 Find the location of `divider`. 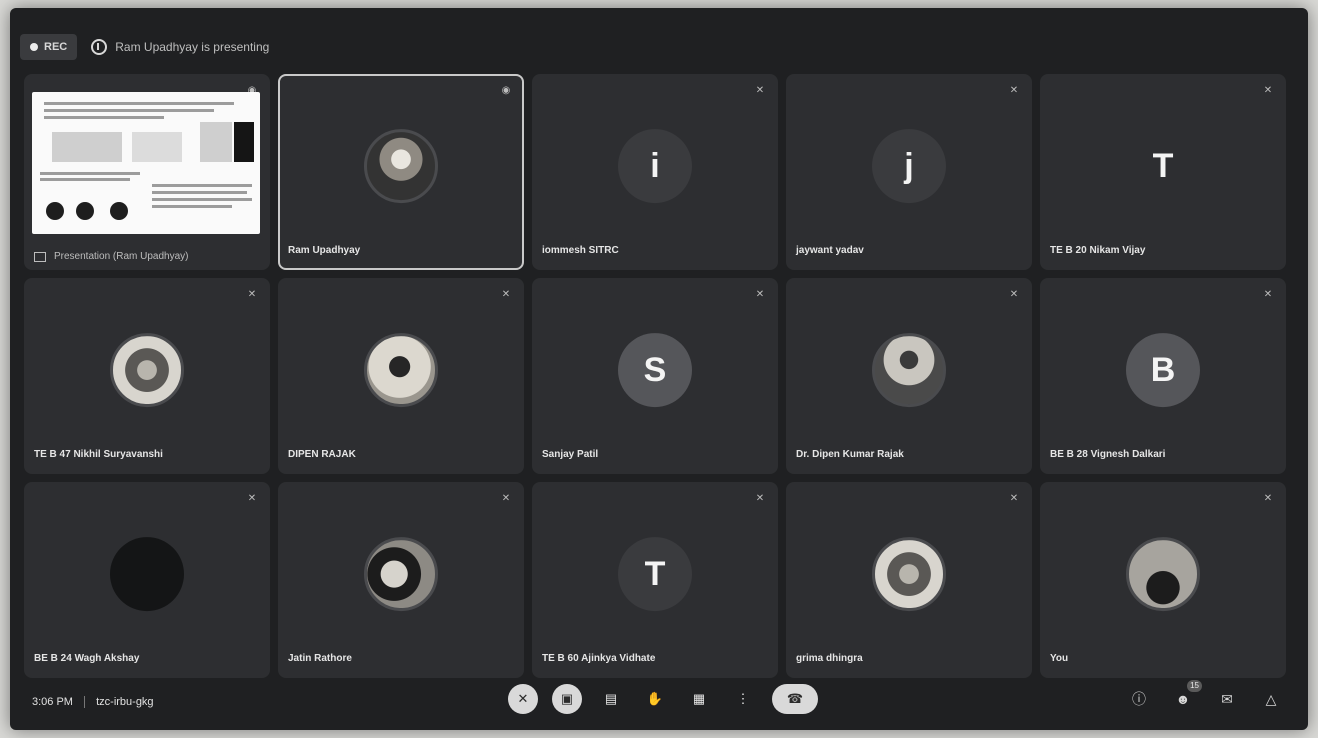

divider is located at coordinates (85, 702).